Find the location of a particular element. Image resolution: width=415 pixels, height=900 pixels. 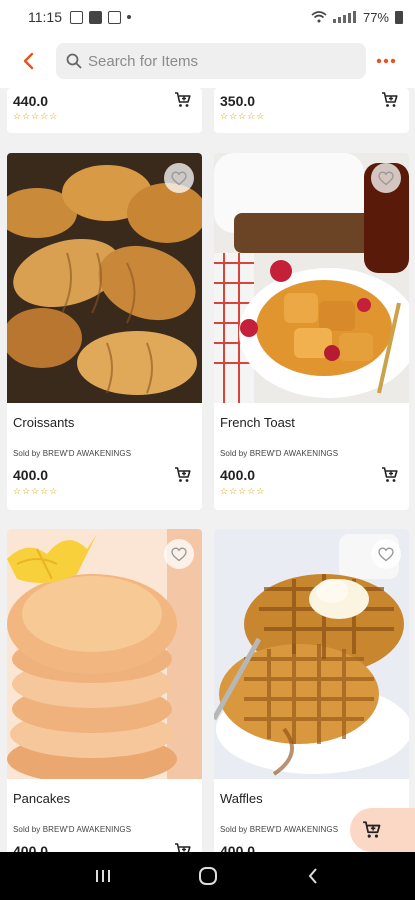

product-price: 350.0 is located at coordinates (238, 101).